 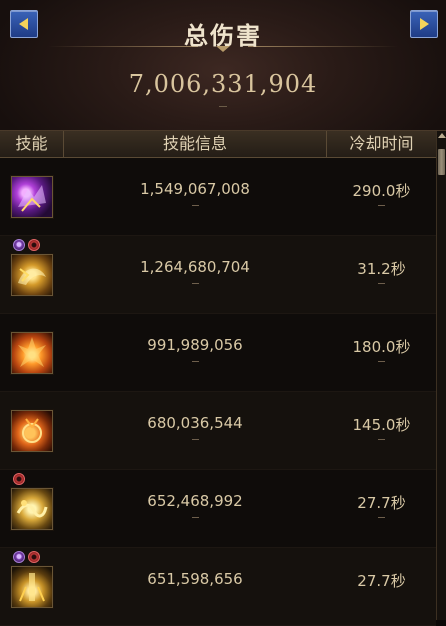 What do you see at coordinates (441, 375) in the screenshot?
I see `scrollbar` at bounding box center [441, 375].